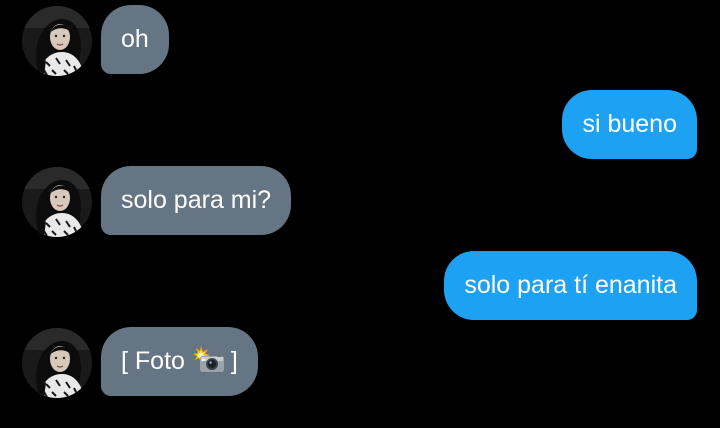 This screenshot has width=720, height=428. I want to click on camera-flash-icon, so click(208, 361).